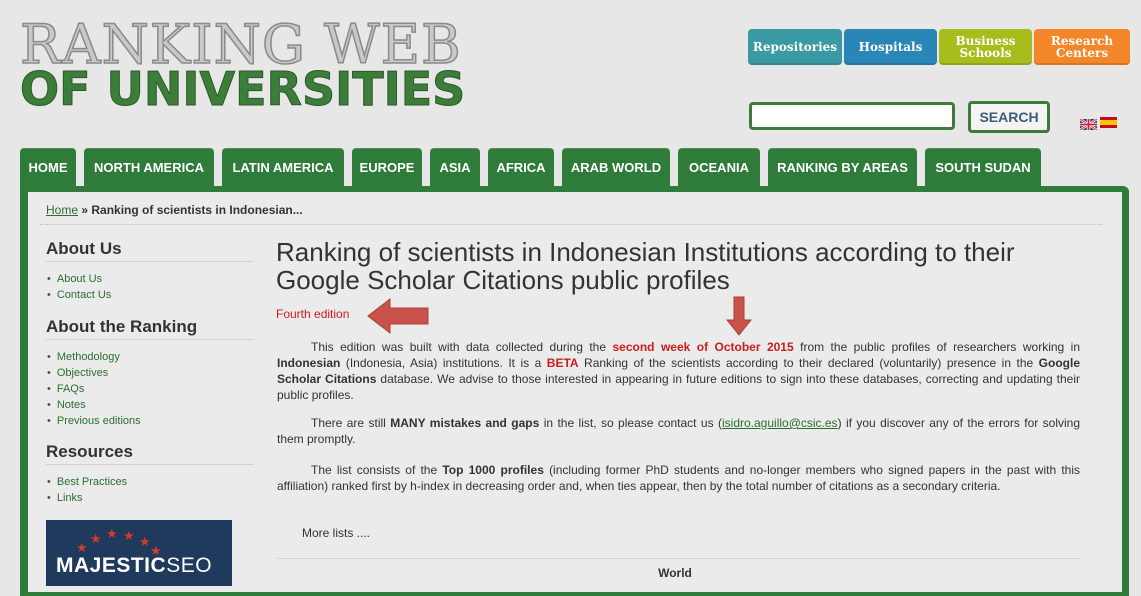 The image size is (1141, 596). I want to click on logo-line-of-universities: OF UNIVERSITIES, so click(242, 89).